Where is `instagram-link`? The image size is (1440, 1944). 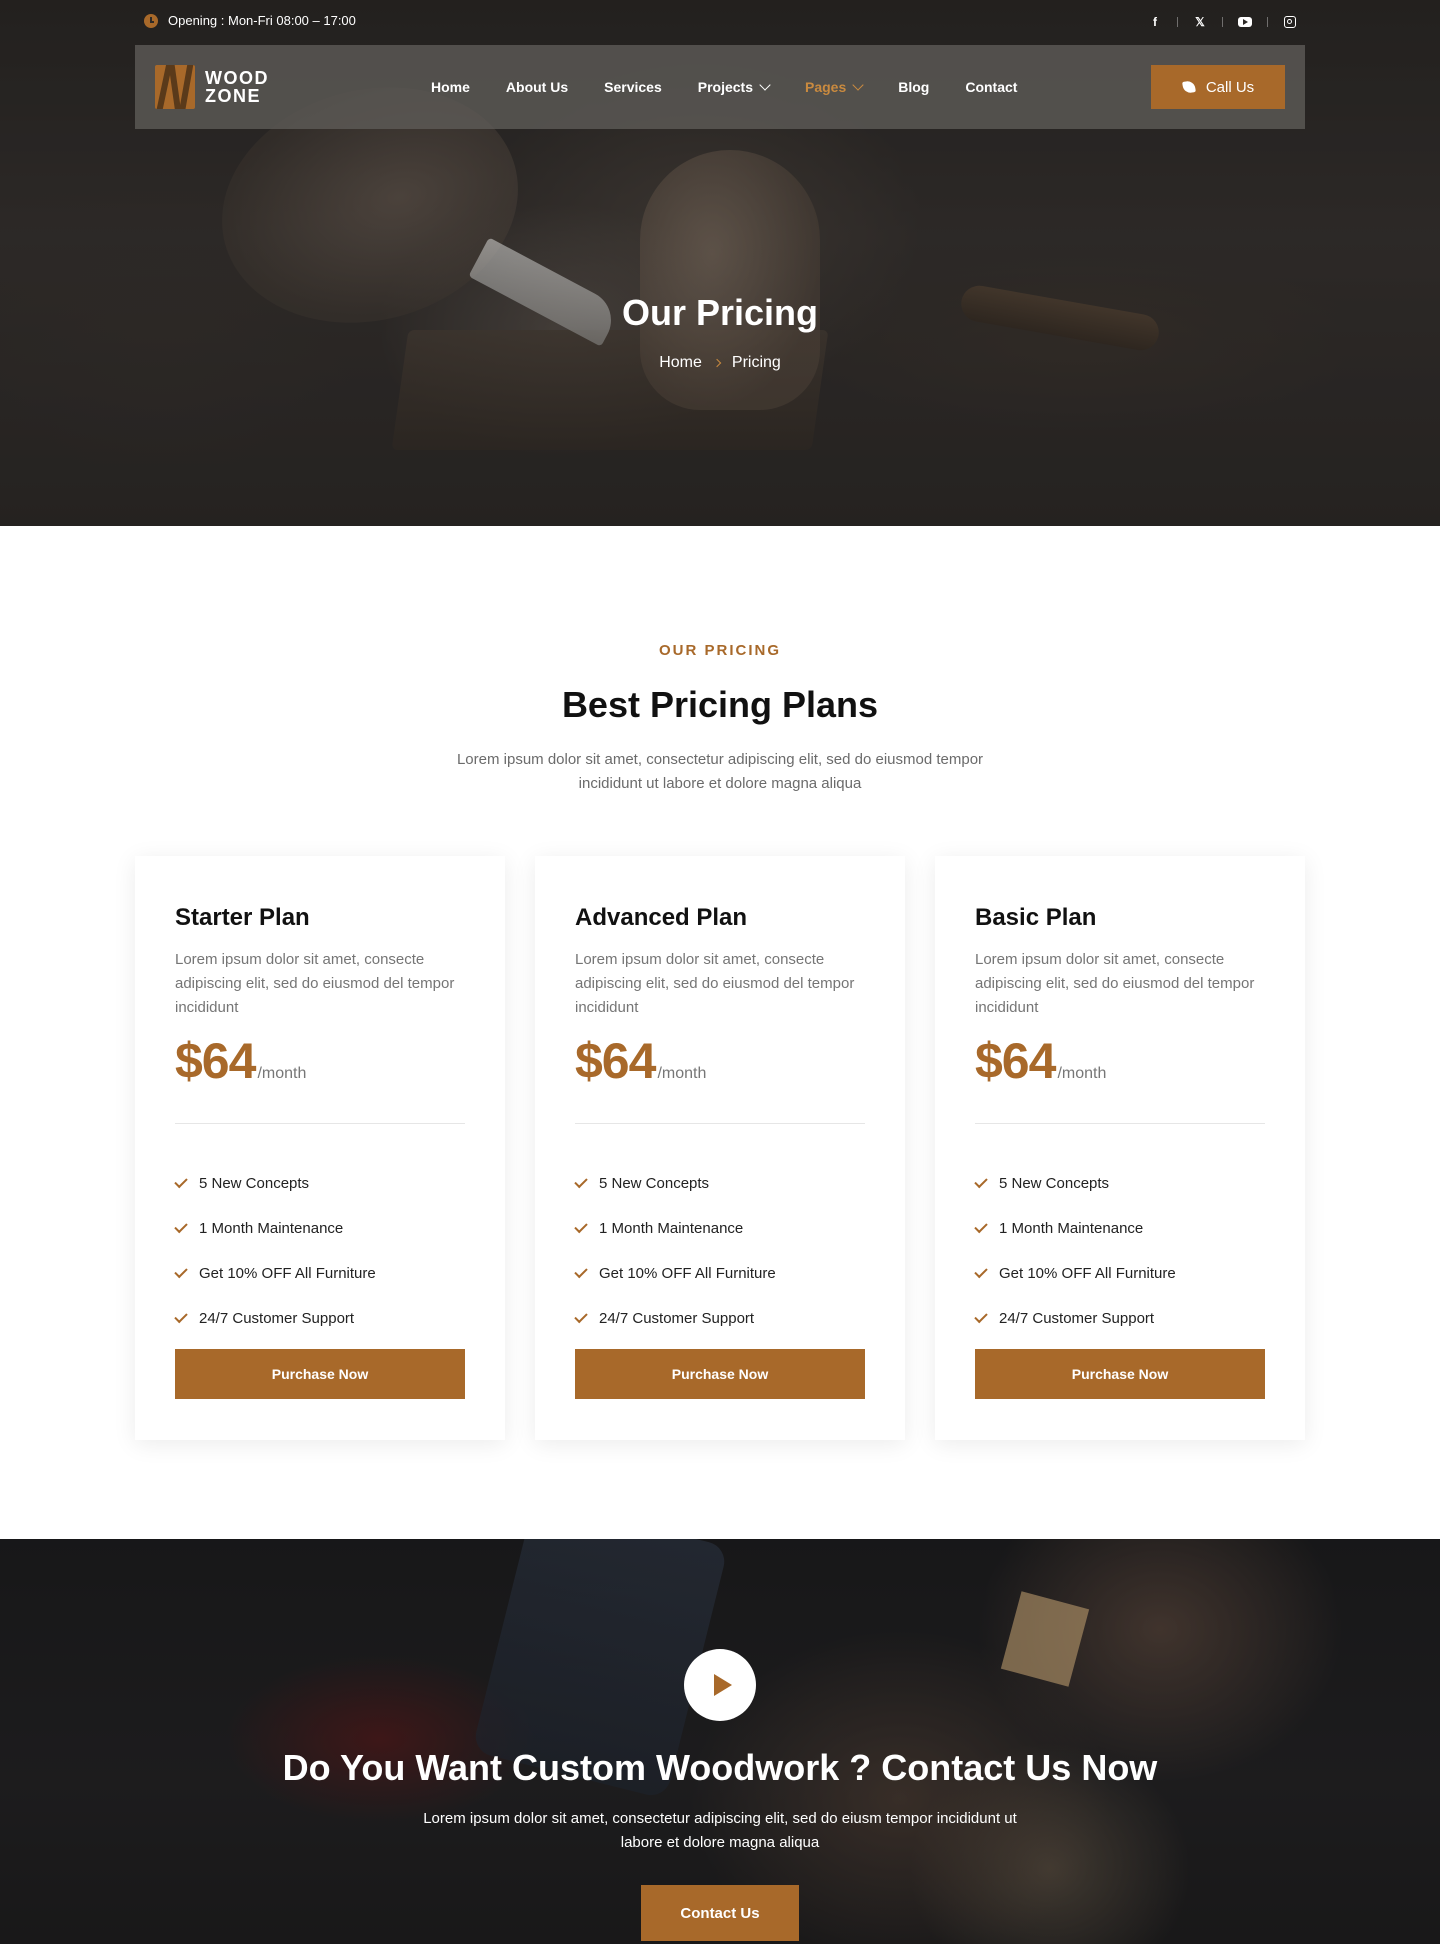 instagram-link is located at coordinates (1290, 22).